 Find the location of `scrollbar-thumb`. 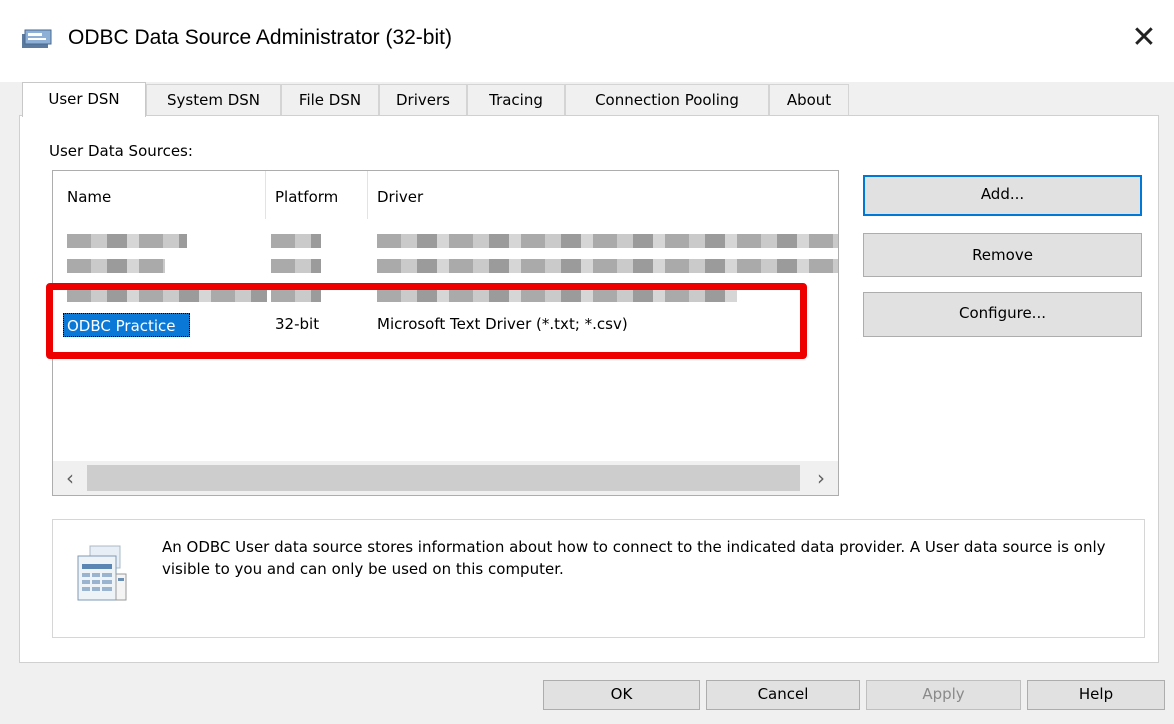

scrollbar-thumb is located at coordinates (443, 478).